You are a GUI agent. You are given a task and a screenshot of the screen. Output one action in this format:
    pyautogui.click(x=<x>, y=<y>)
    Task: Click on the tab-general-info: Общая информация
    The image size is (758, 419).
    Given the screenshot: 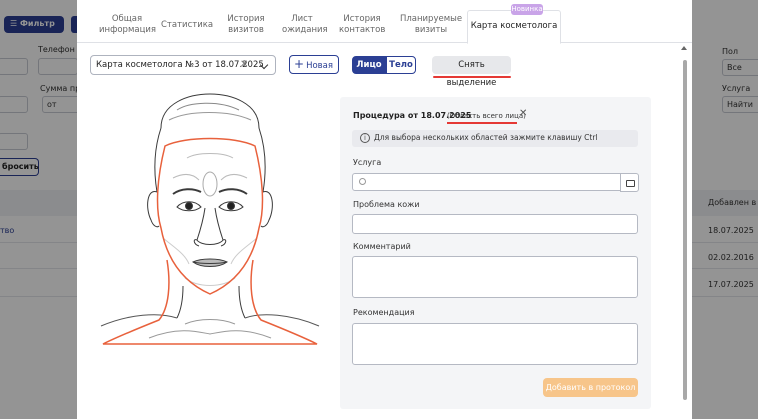 What is the action you would take?
    pyautogui.click(x=127, y=25)
    